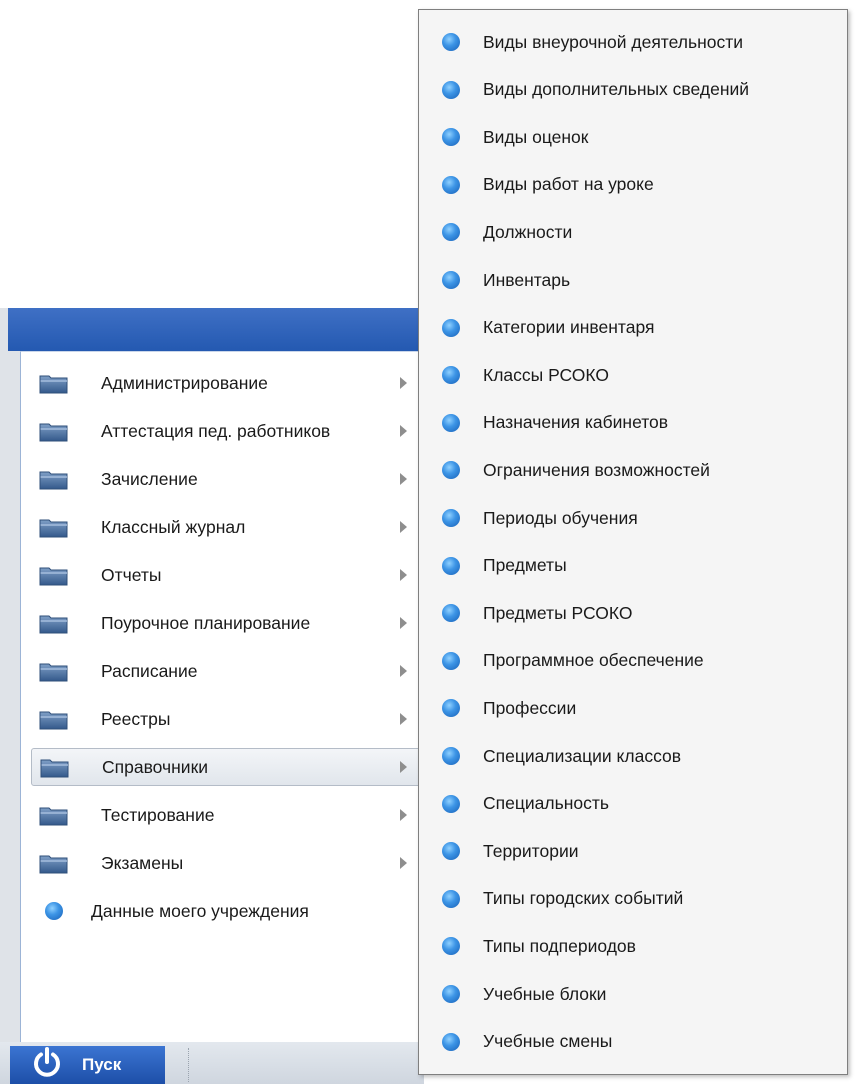  Describe the element at coordinates (212, 1063) in the screenshot. I see `taskbar: Пуск` at that location.